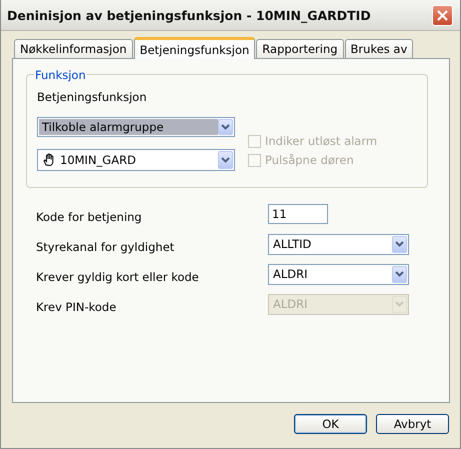 Image resolution: width=461 pixels, height=449 pixels. Describe the element at coordinates (89, 216) in the screenshot. I see `field-label: Kode for betjening` at that location.